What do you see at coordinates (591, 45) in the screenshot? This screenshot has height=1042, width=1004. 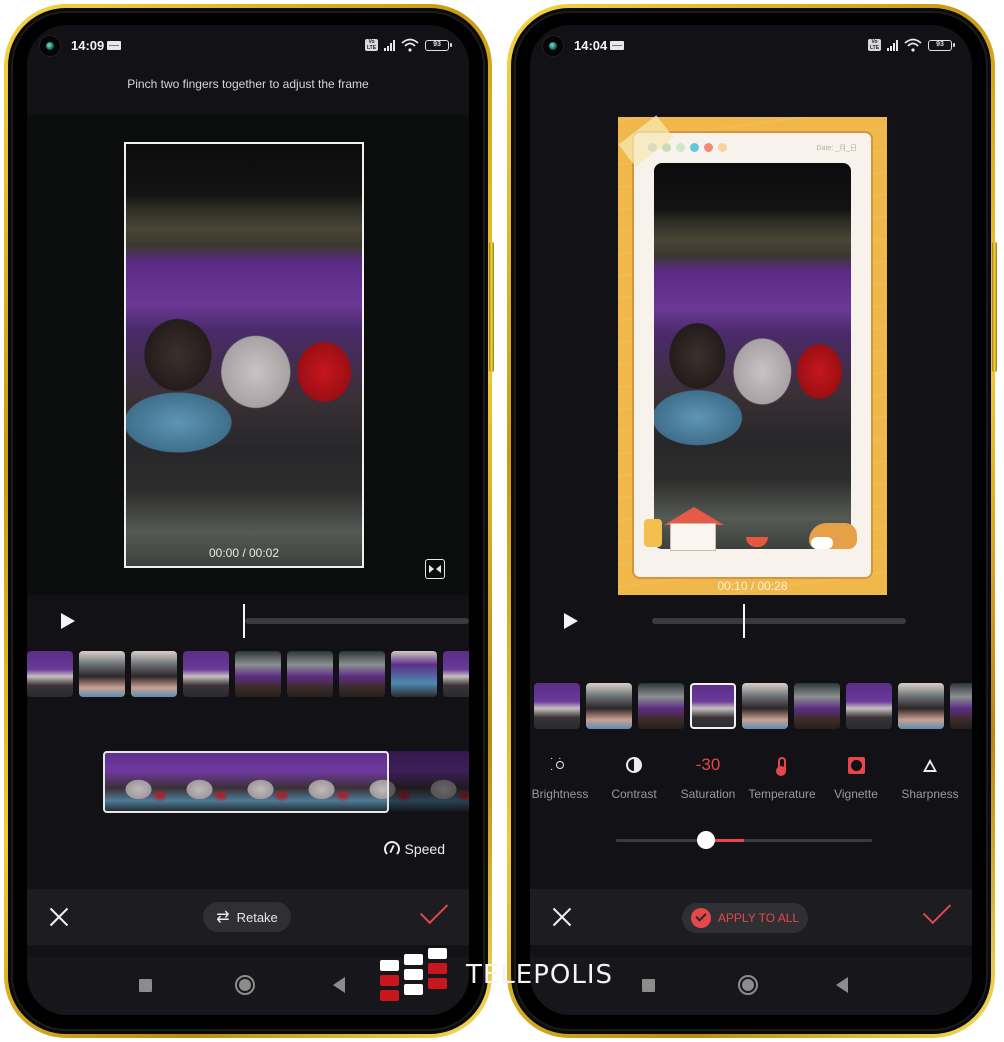 I see `status-time: 14:04` at bounding box center [591, 45].